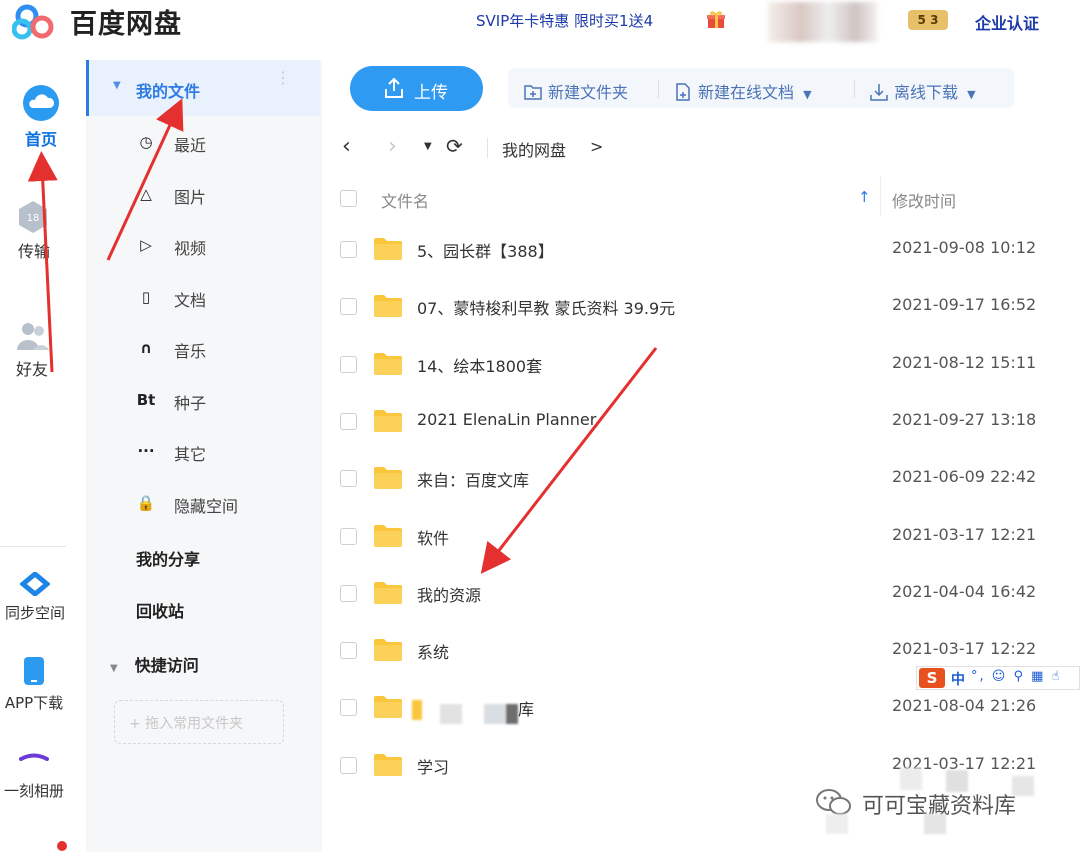 This screenshot has width=1080, height=852. I want to click on file-name: 来自：百度文库, so click(473, 479).